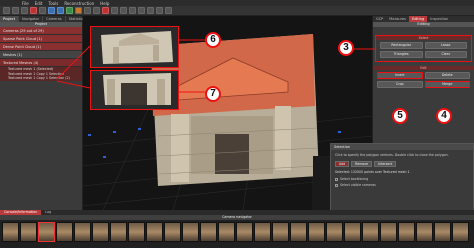 The width and height of the screenshot is (474, 248). What do you see at coordinates (447, 75) in the screenshot?
I see `delete-button: Delete` at bounding box center [447, 75].